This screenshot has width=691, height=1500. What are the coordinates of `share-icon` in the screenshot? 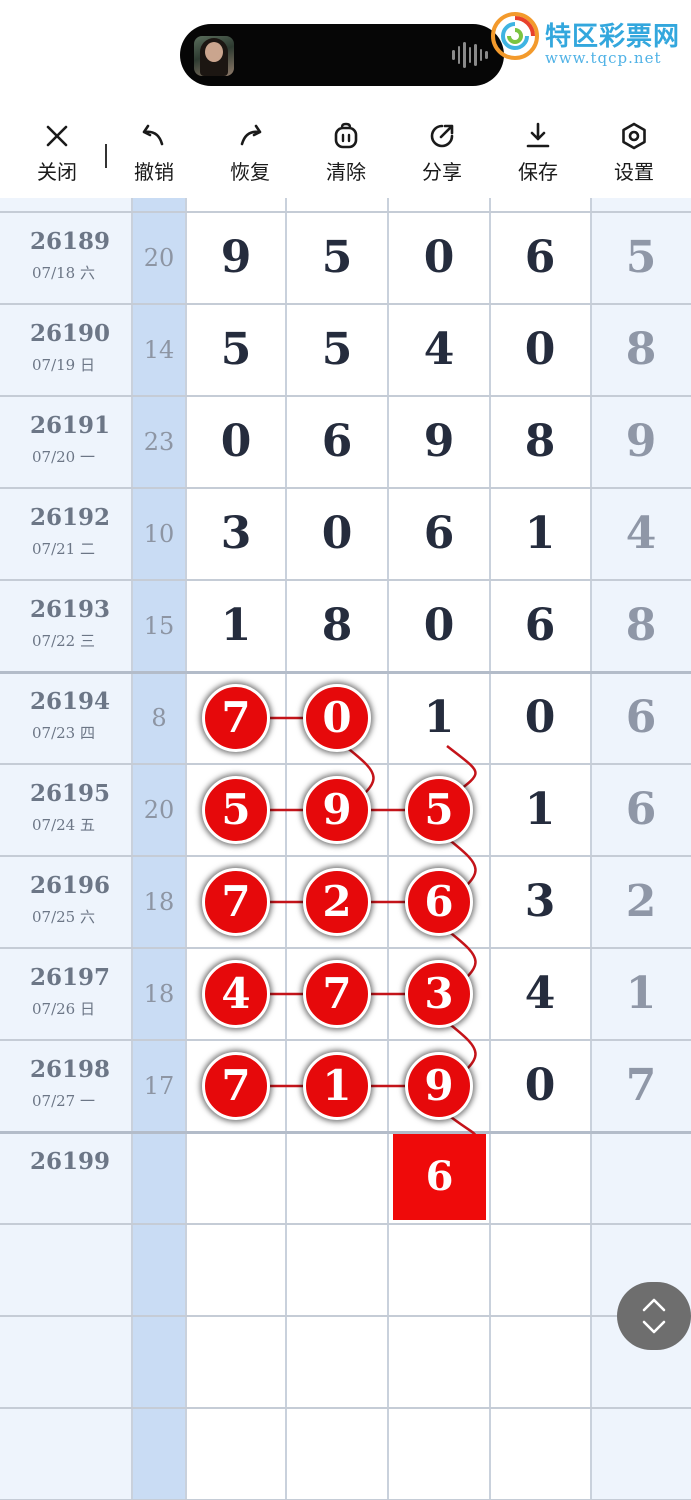 It's located at (442, 136).